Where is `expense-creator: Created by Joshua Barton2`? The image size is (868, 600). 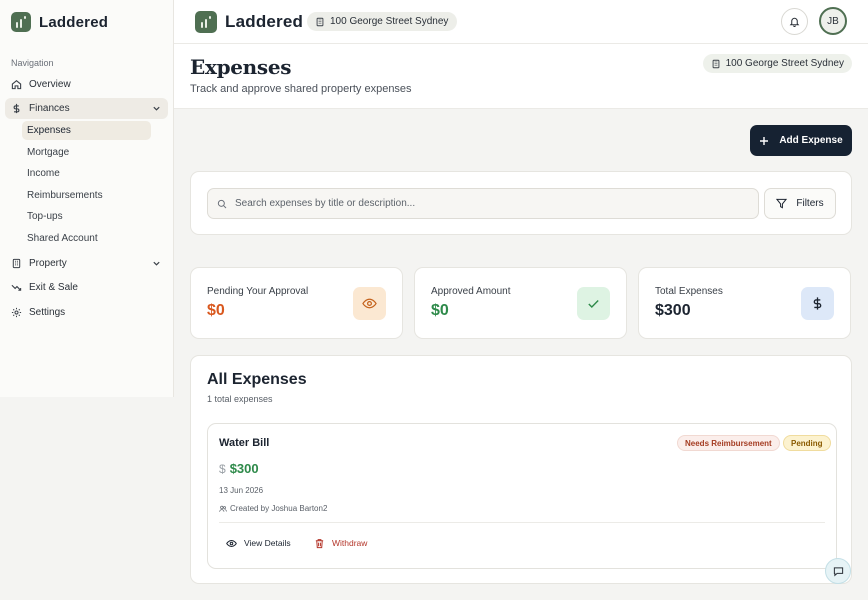 expense-creator: Created by Joshua Barton2 is located at coordinates (273, 508).